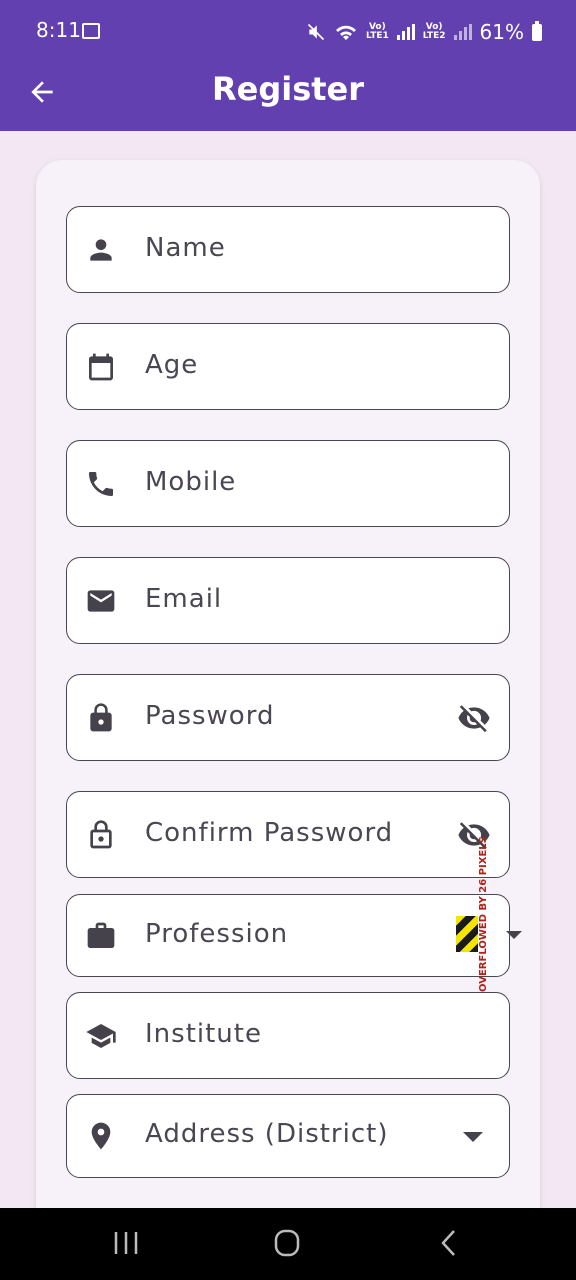  Describe the element at coordinates (501, 32) in the screenshot. I see `battery-percent: 61%` at that location.